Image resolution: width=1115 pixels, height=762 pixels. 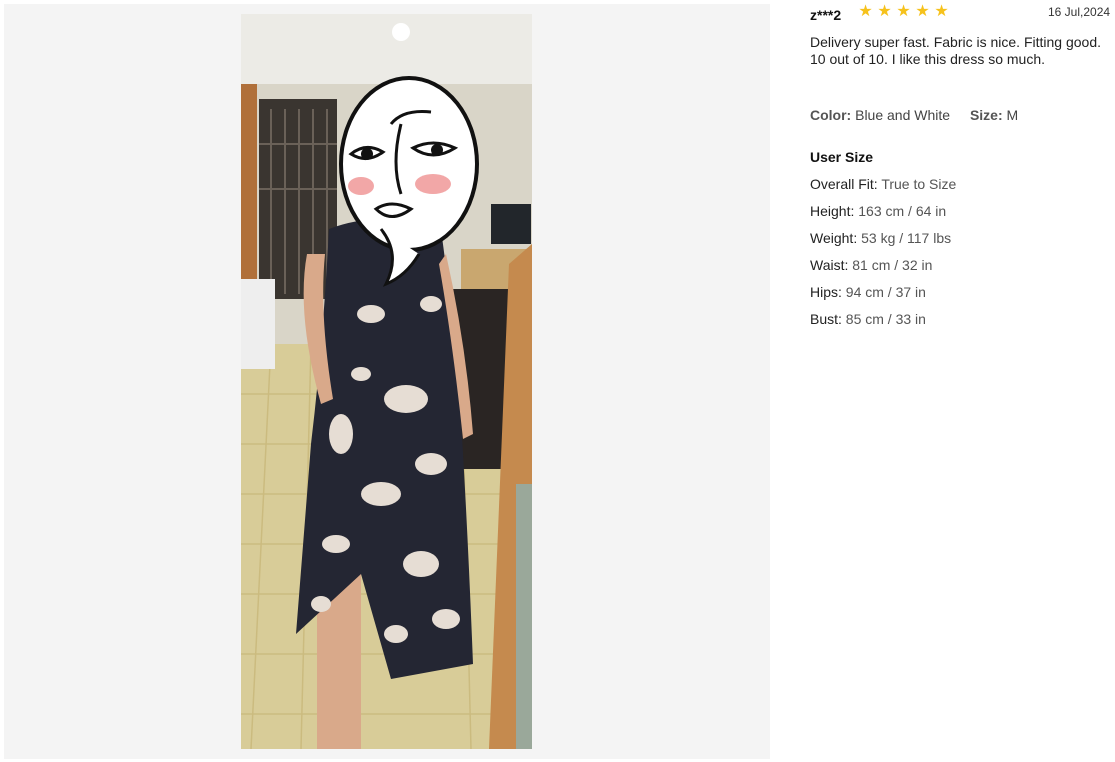 What do you see at coordinates (903, 115) in the screenshot?
I see `color-value: Blue and White` at bounding box center [903, 115].